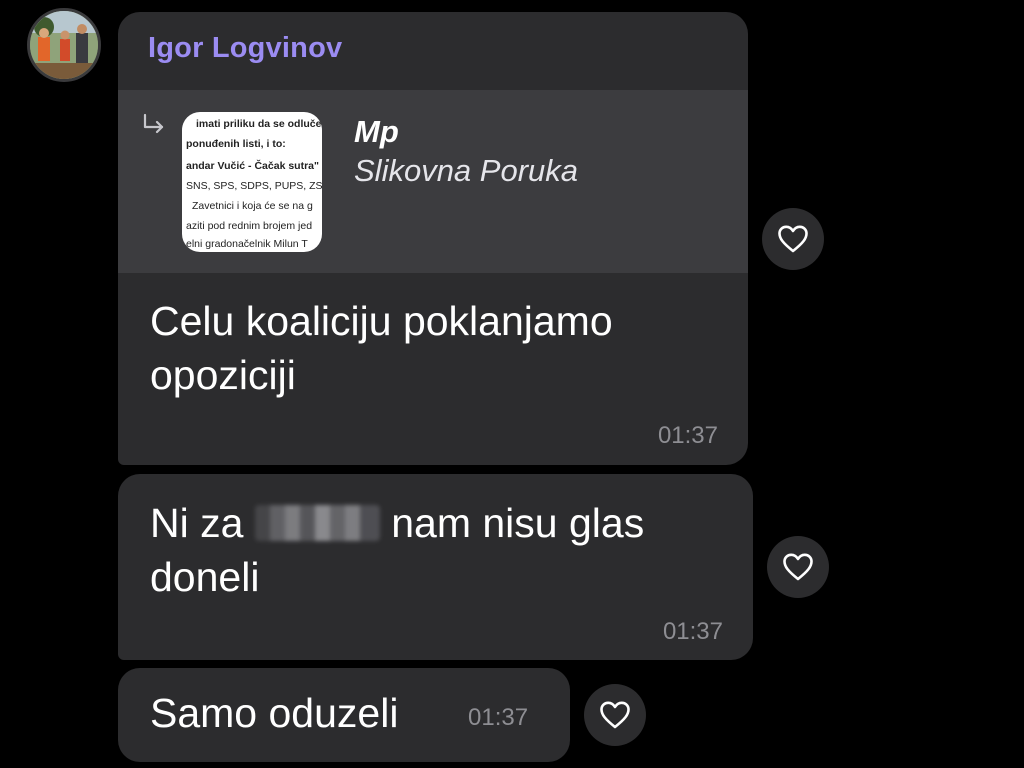  What do you see at coordinates (252, 206) in the screenshot?
I see `thumbnail-text-line: Zavetnici i koja će se na g` at bounding box center [252, 206].